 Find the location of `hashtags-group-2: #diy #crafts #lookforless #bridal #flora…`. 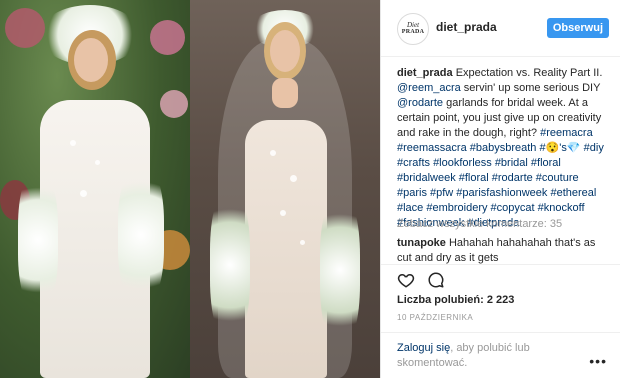

hashtags-group-2: #diy #crafts #lookforless #bridal #flora… is located at coordinates (500, 185).